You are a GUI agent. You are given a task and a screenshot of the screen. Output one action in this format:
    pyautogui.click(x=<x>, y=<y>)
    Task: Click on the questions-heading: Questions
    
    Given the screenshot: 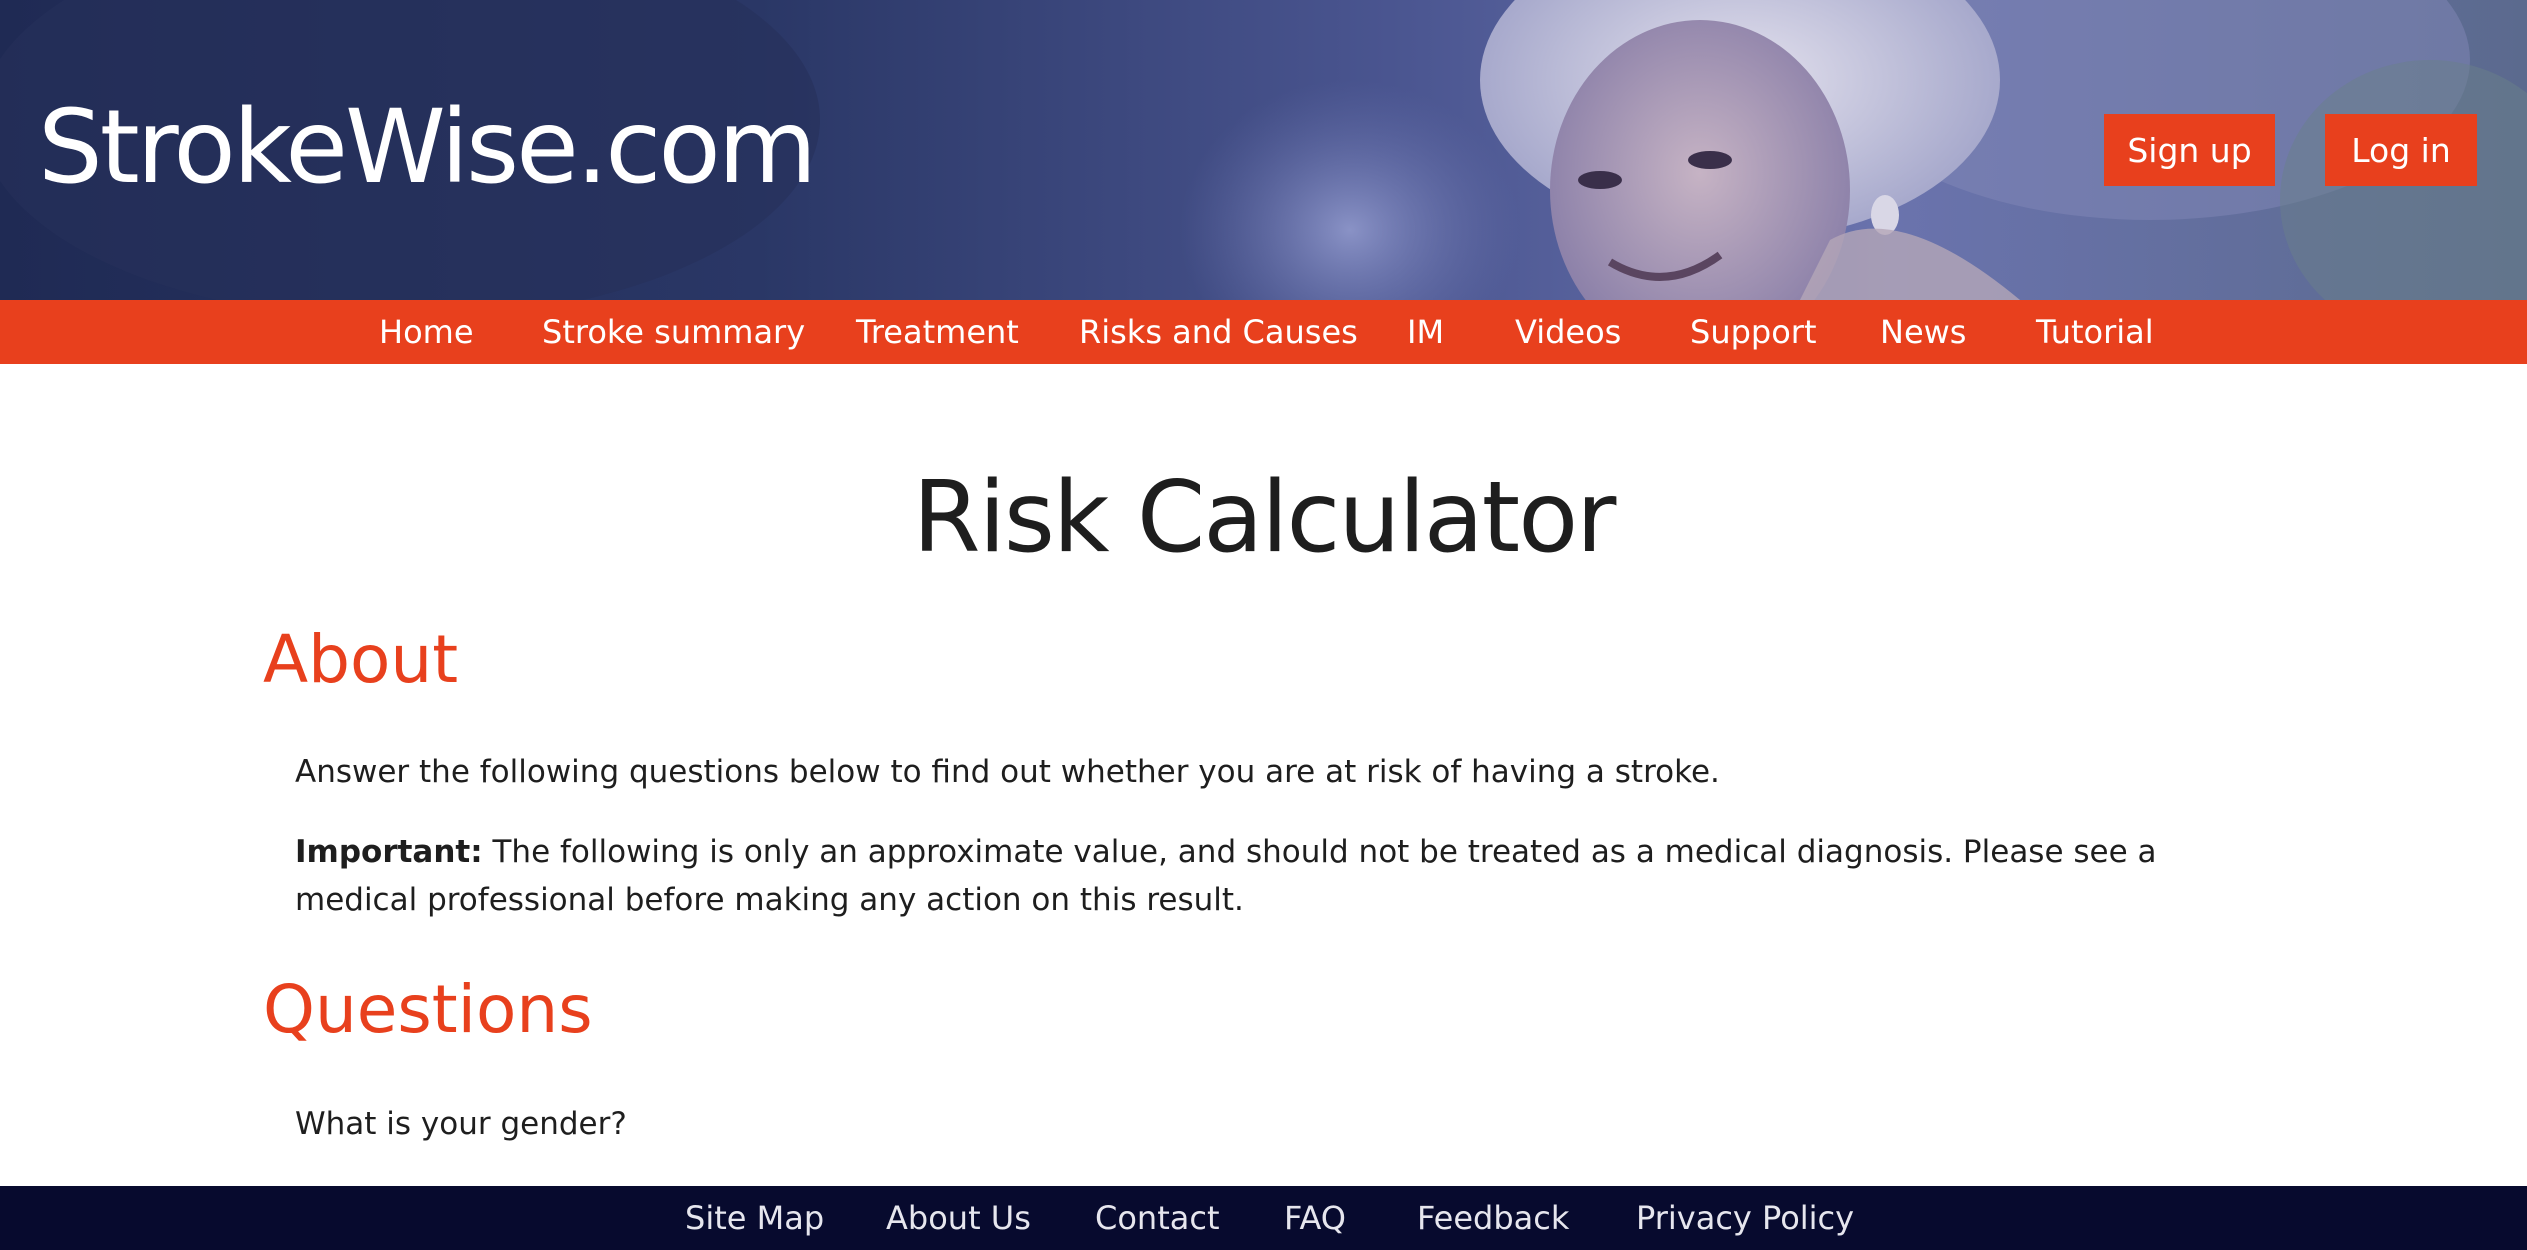 What is the action you would take?
    pyautogui.click(x=428, y=1009)
    